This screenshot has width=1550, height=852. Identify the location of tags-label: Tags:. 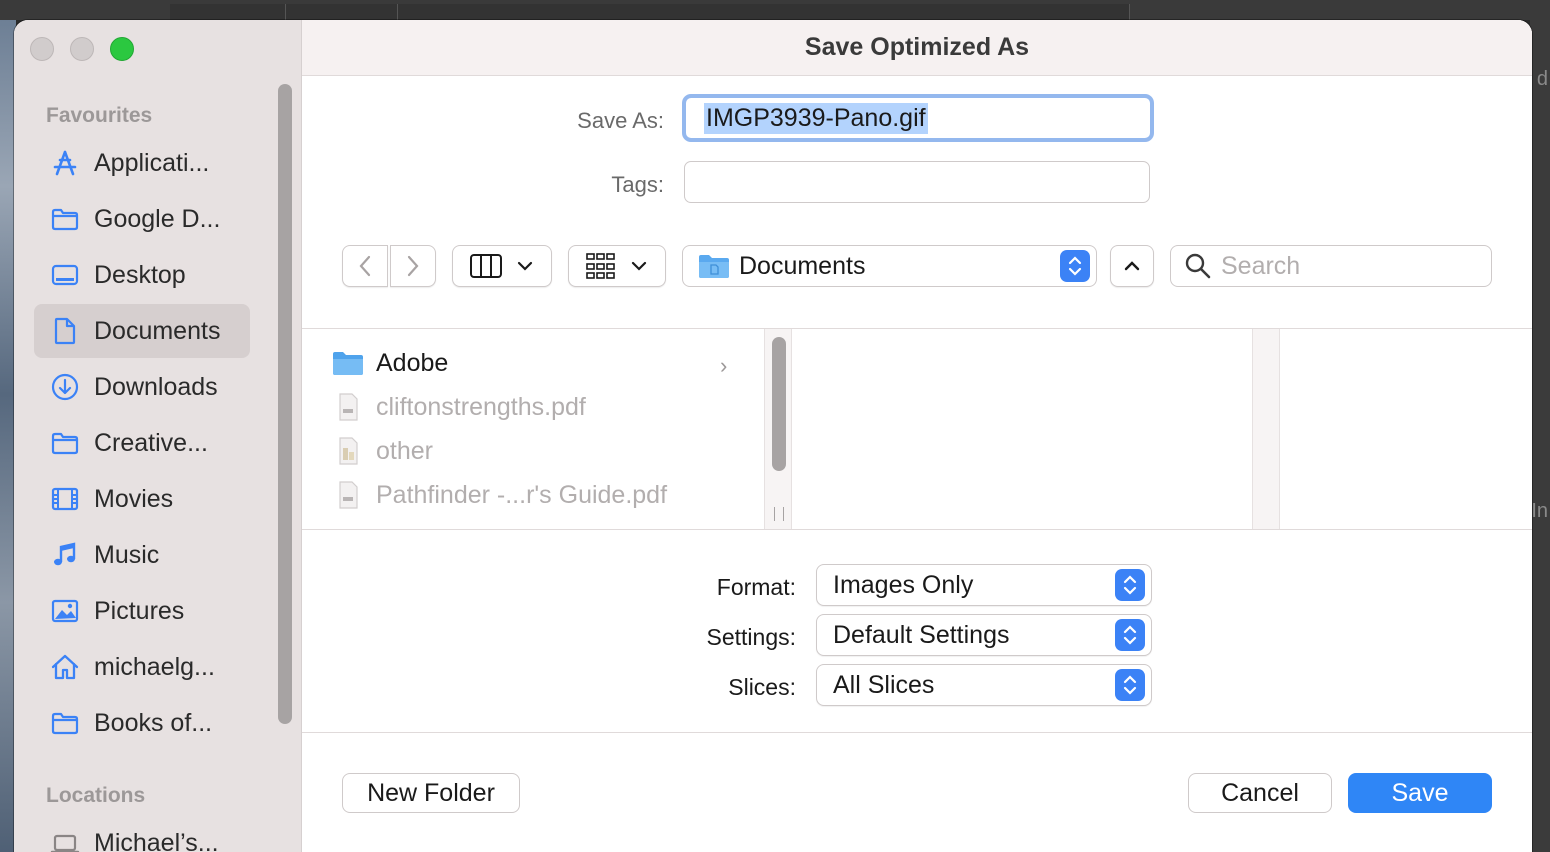
(637, 184).